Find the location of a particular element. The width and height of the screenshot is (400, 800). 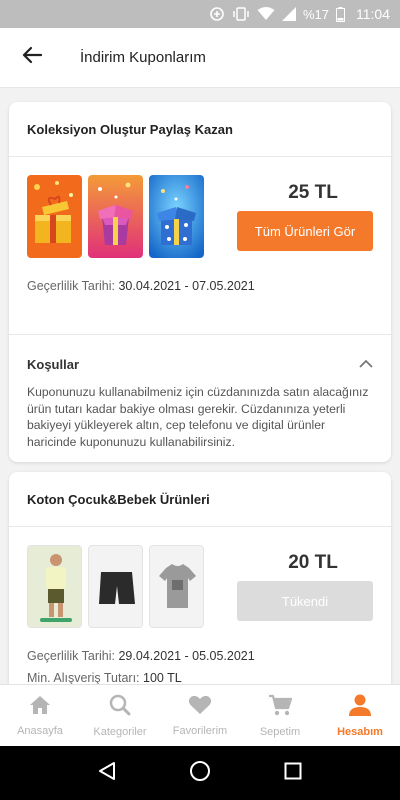

heart-icon is located at coordinates (200, 707).